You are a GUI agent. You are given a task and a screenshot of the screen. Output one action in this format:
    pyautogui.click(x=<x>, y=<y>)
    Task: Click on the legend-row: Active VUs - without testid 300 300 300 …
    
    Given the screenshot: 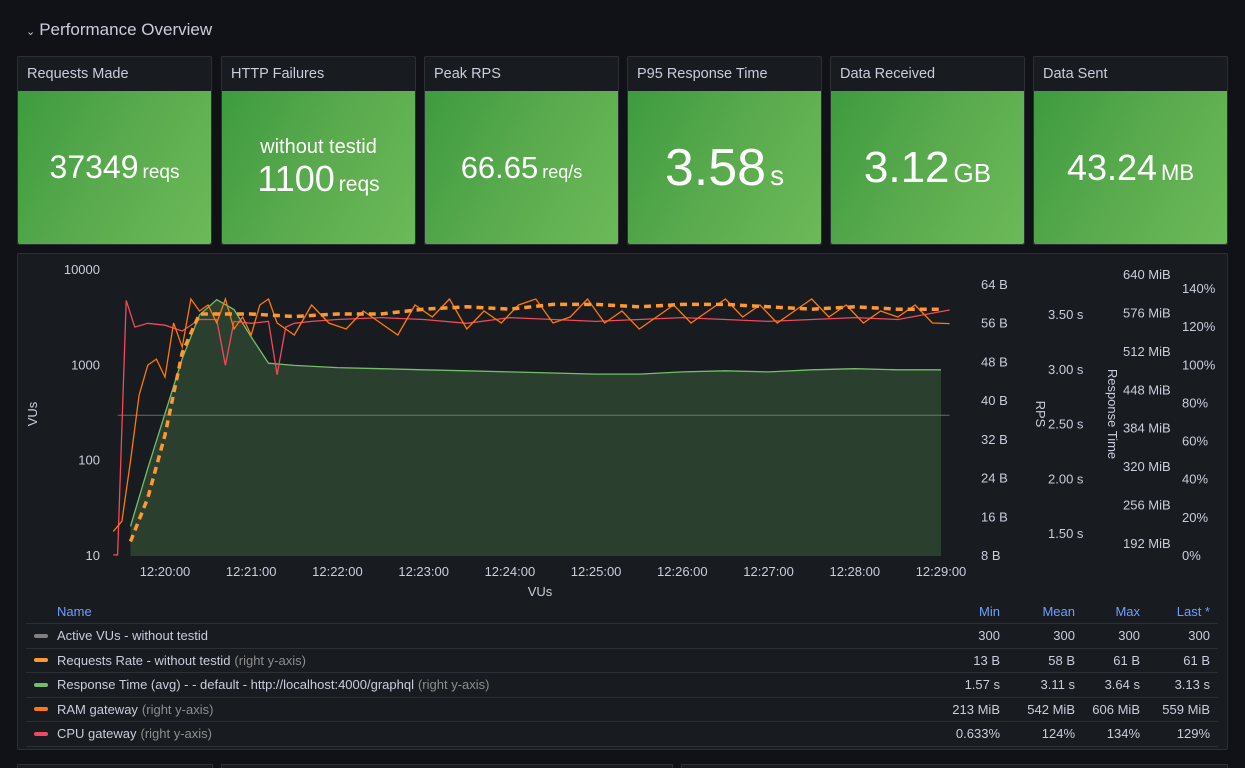 What is the action you would take?
    pyautogui.click(x=622, y=636)
    